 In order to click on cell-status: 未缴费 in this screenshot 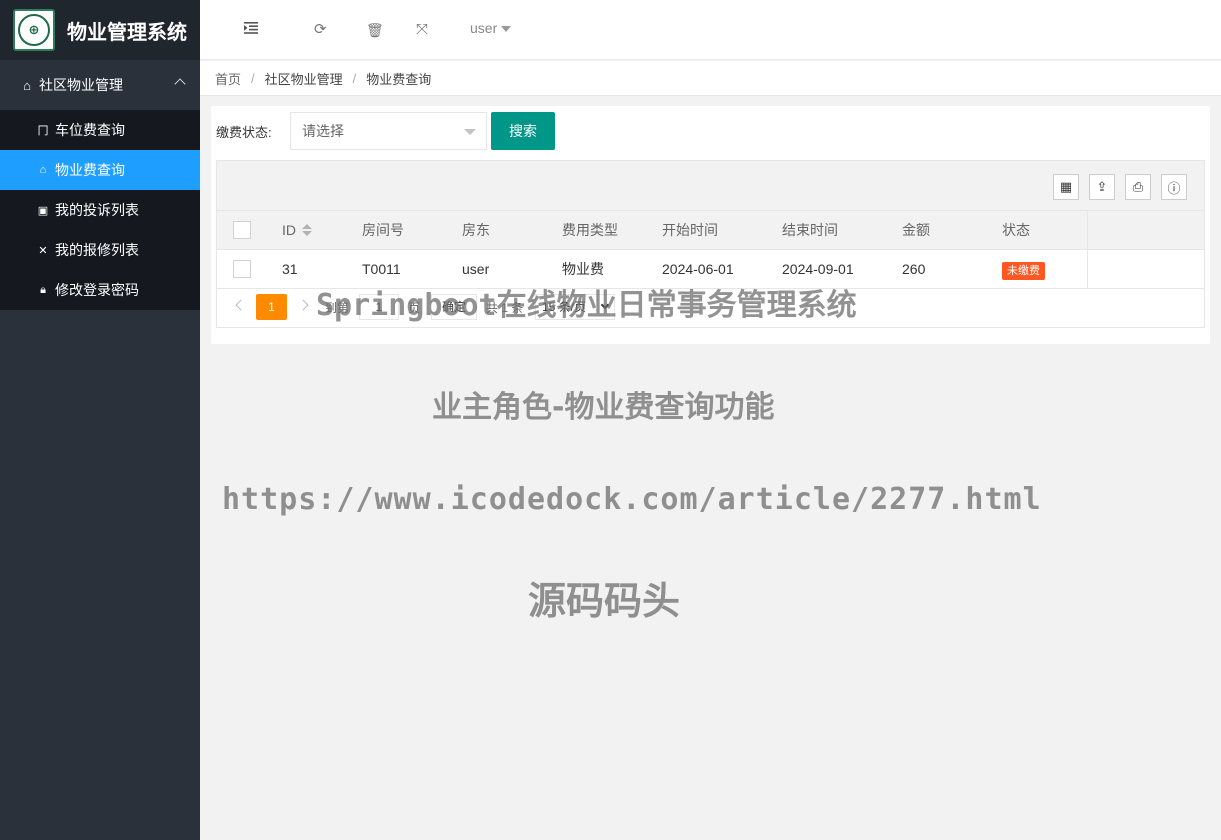, I will do `click(1023, 269)`.